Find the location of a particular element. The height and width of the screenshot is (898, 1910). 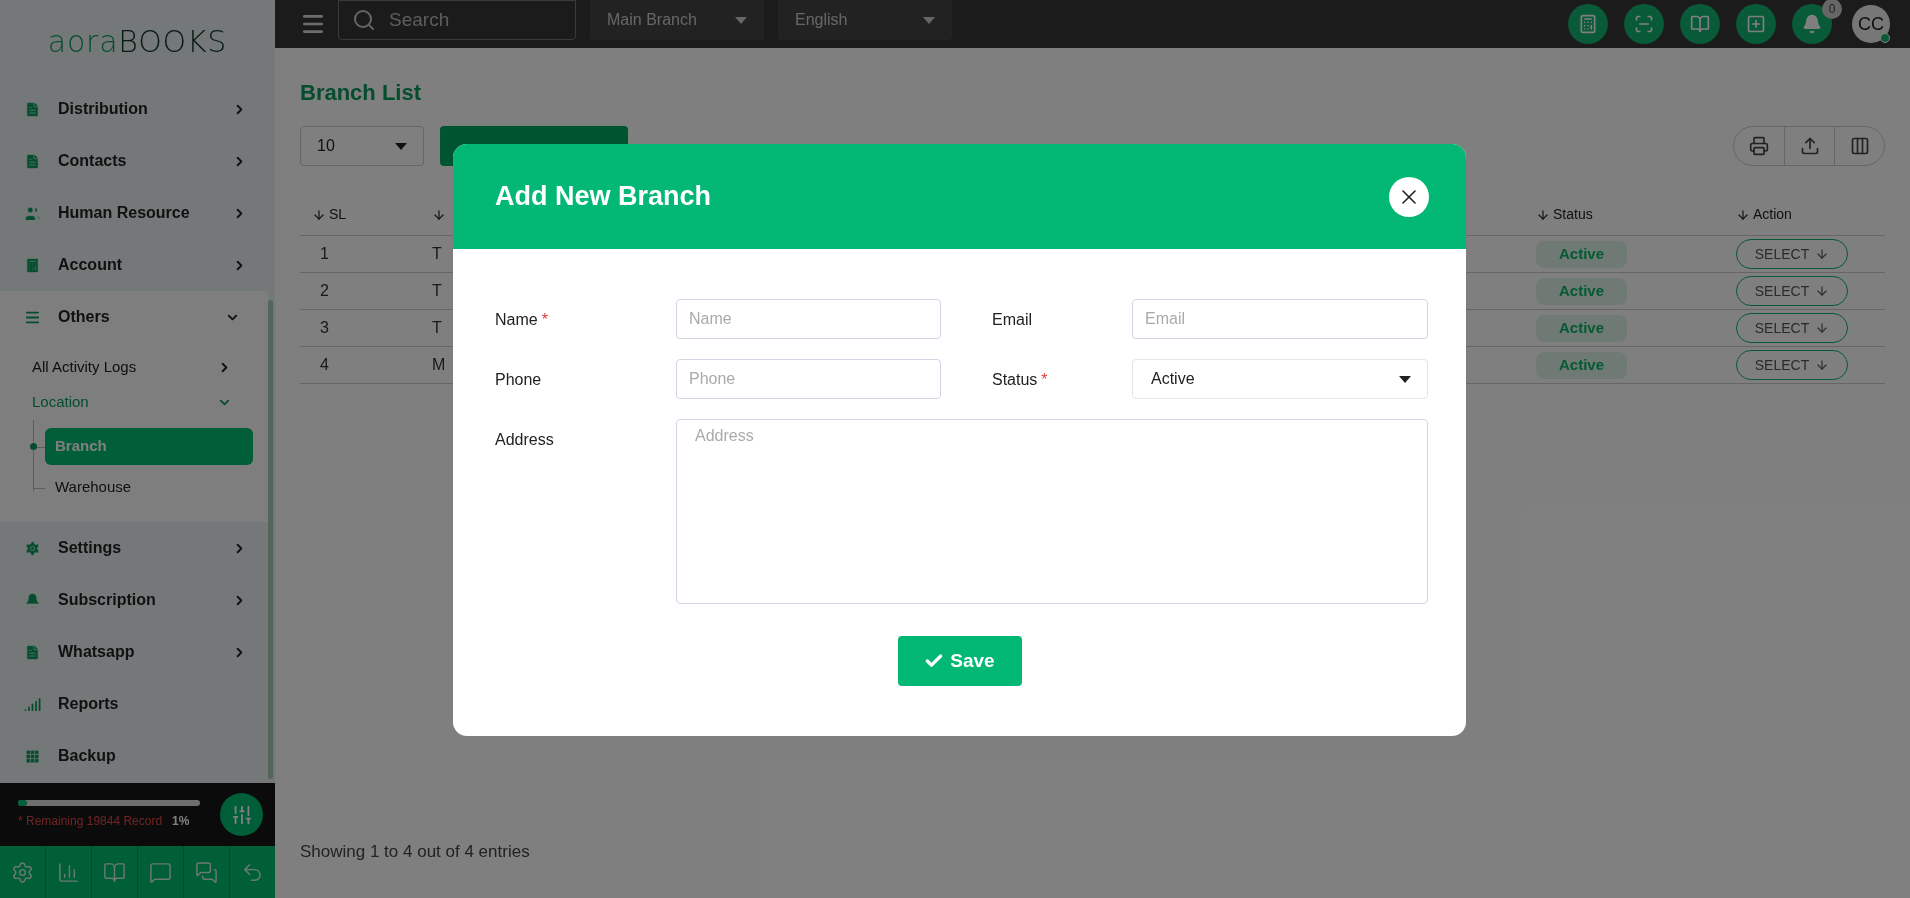

columns-icon is located at coordinates (1859, 146).